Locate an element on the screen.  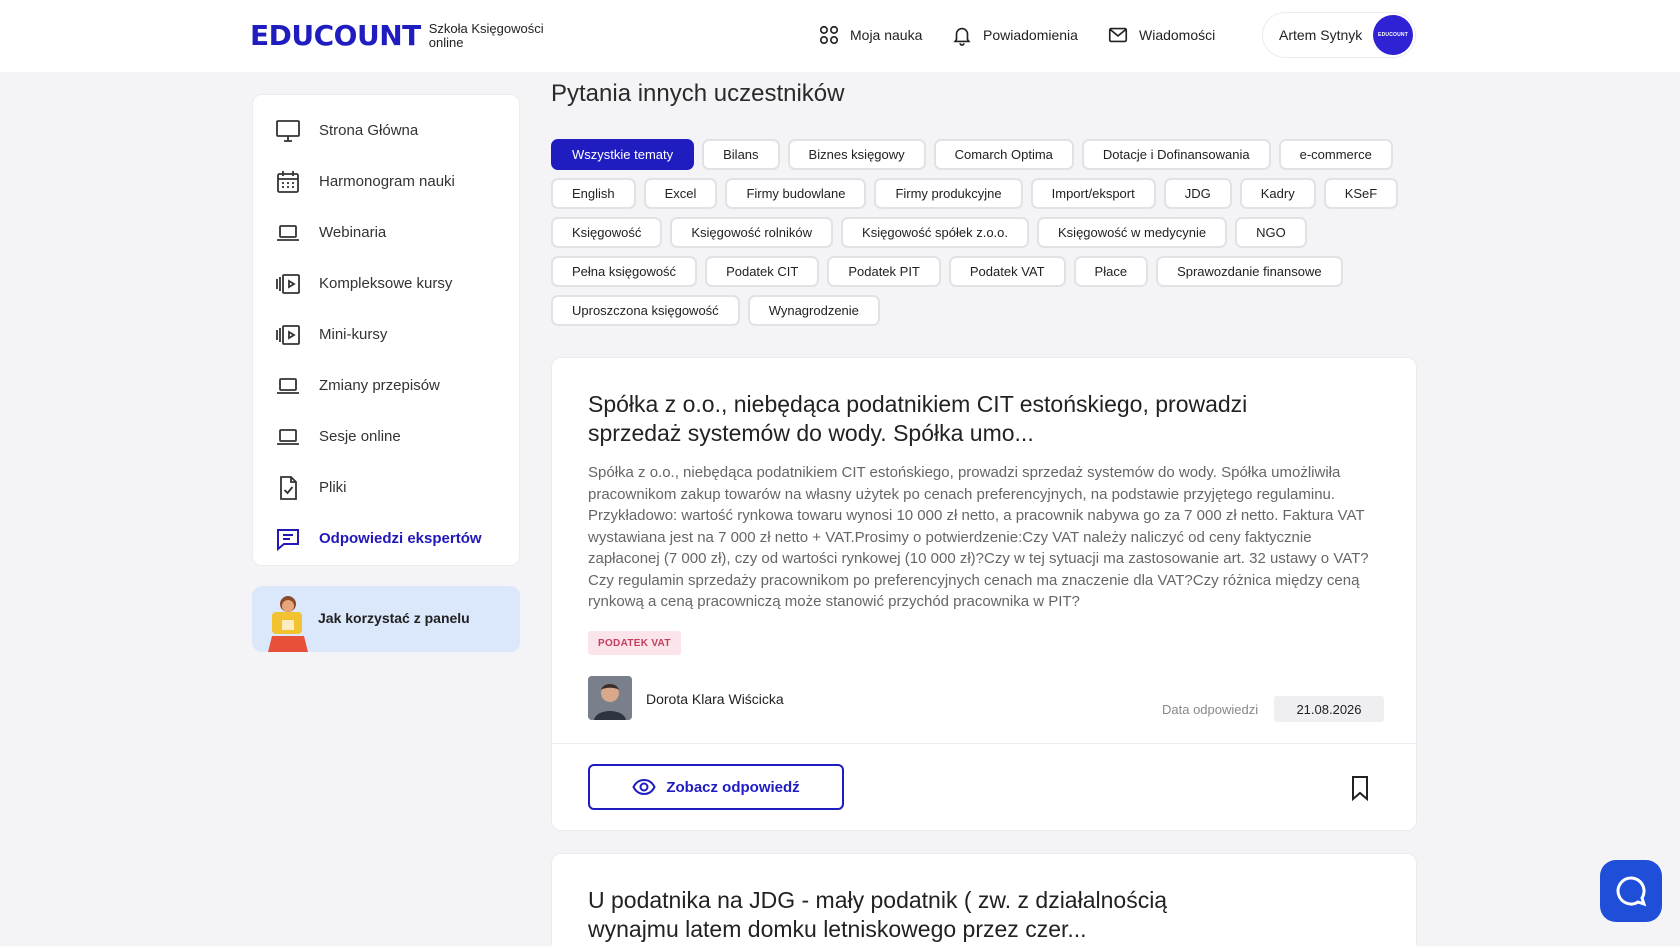
logo-wordmark: EDUCOUNT is located at coordinates (335, 35).